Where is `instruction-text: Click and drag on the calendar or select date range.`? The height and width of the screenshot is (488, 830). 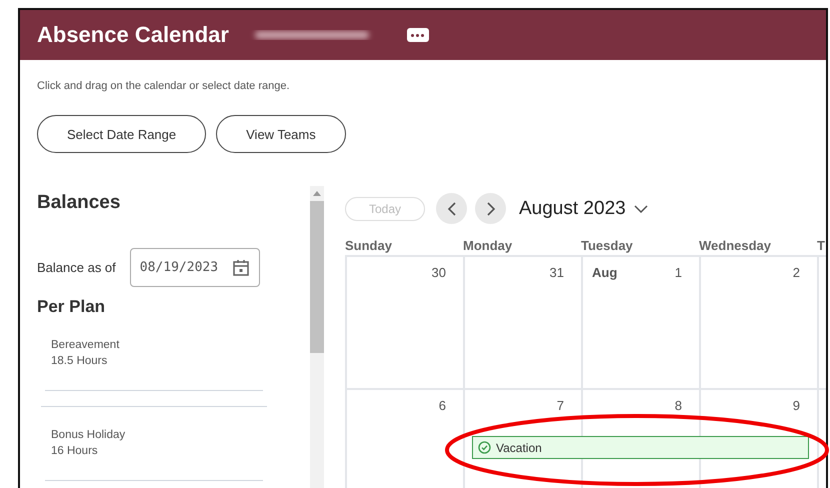
instruction-text: Click and drag on the calendar or select date range. is located at coordinates (164, 86).